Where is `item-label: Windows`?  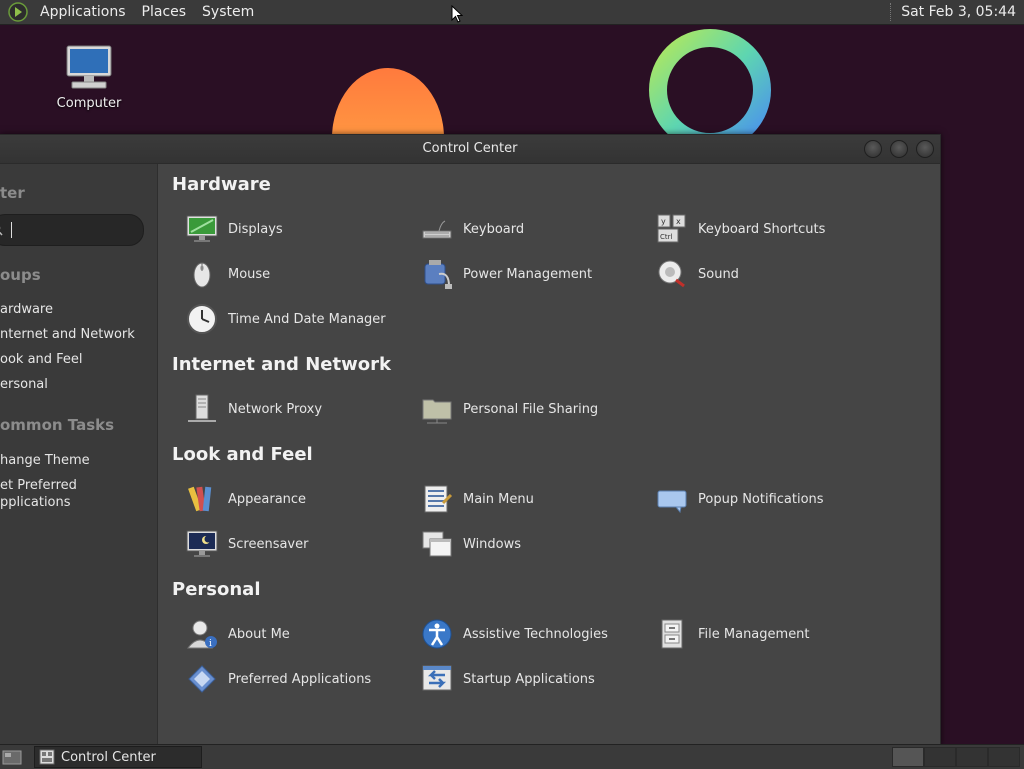
item-label: Windows is located at coordinates (492, 544).